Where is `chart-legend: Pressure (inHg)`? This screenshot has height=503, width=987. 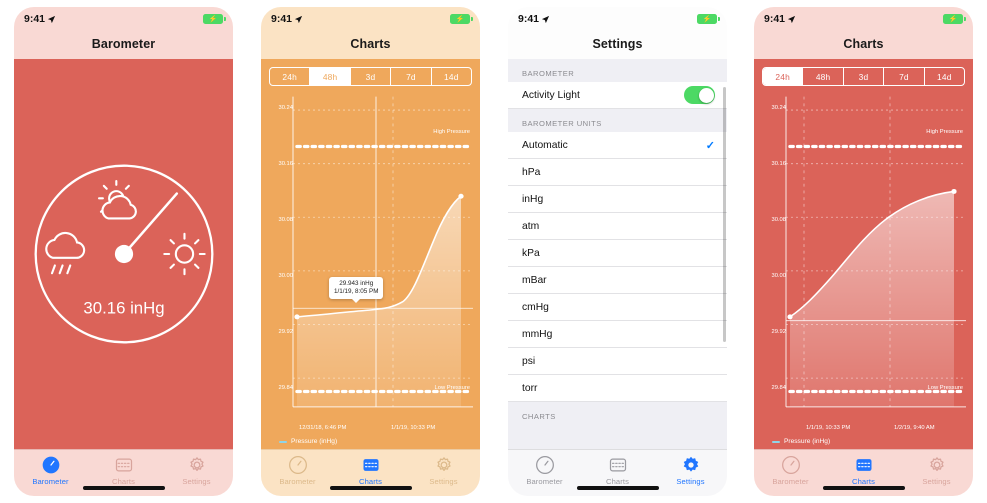 chart-legend: Pressure (inHg) is located at coordinates (801, 441).